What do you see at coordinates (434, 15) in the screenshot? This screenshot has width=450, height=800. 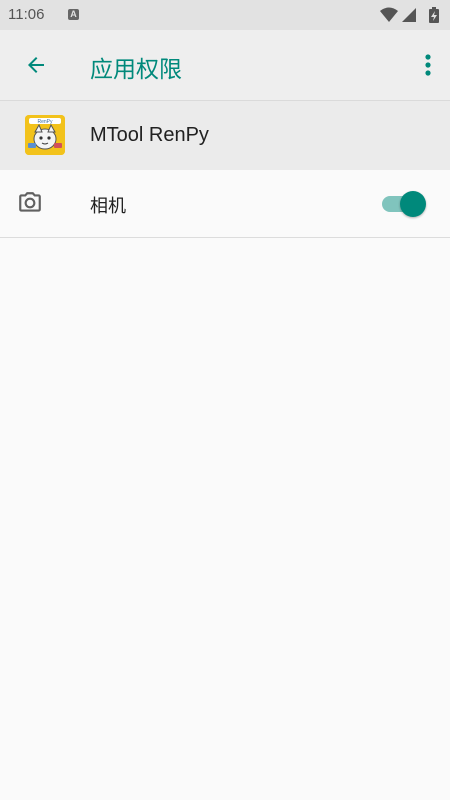 I see `battery-charging-icon` at bounding box center [434, 15].